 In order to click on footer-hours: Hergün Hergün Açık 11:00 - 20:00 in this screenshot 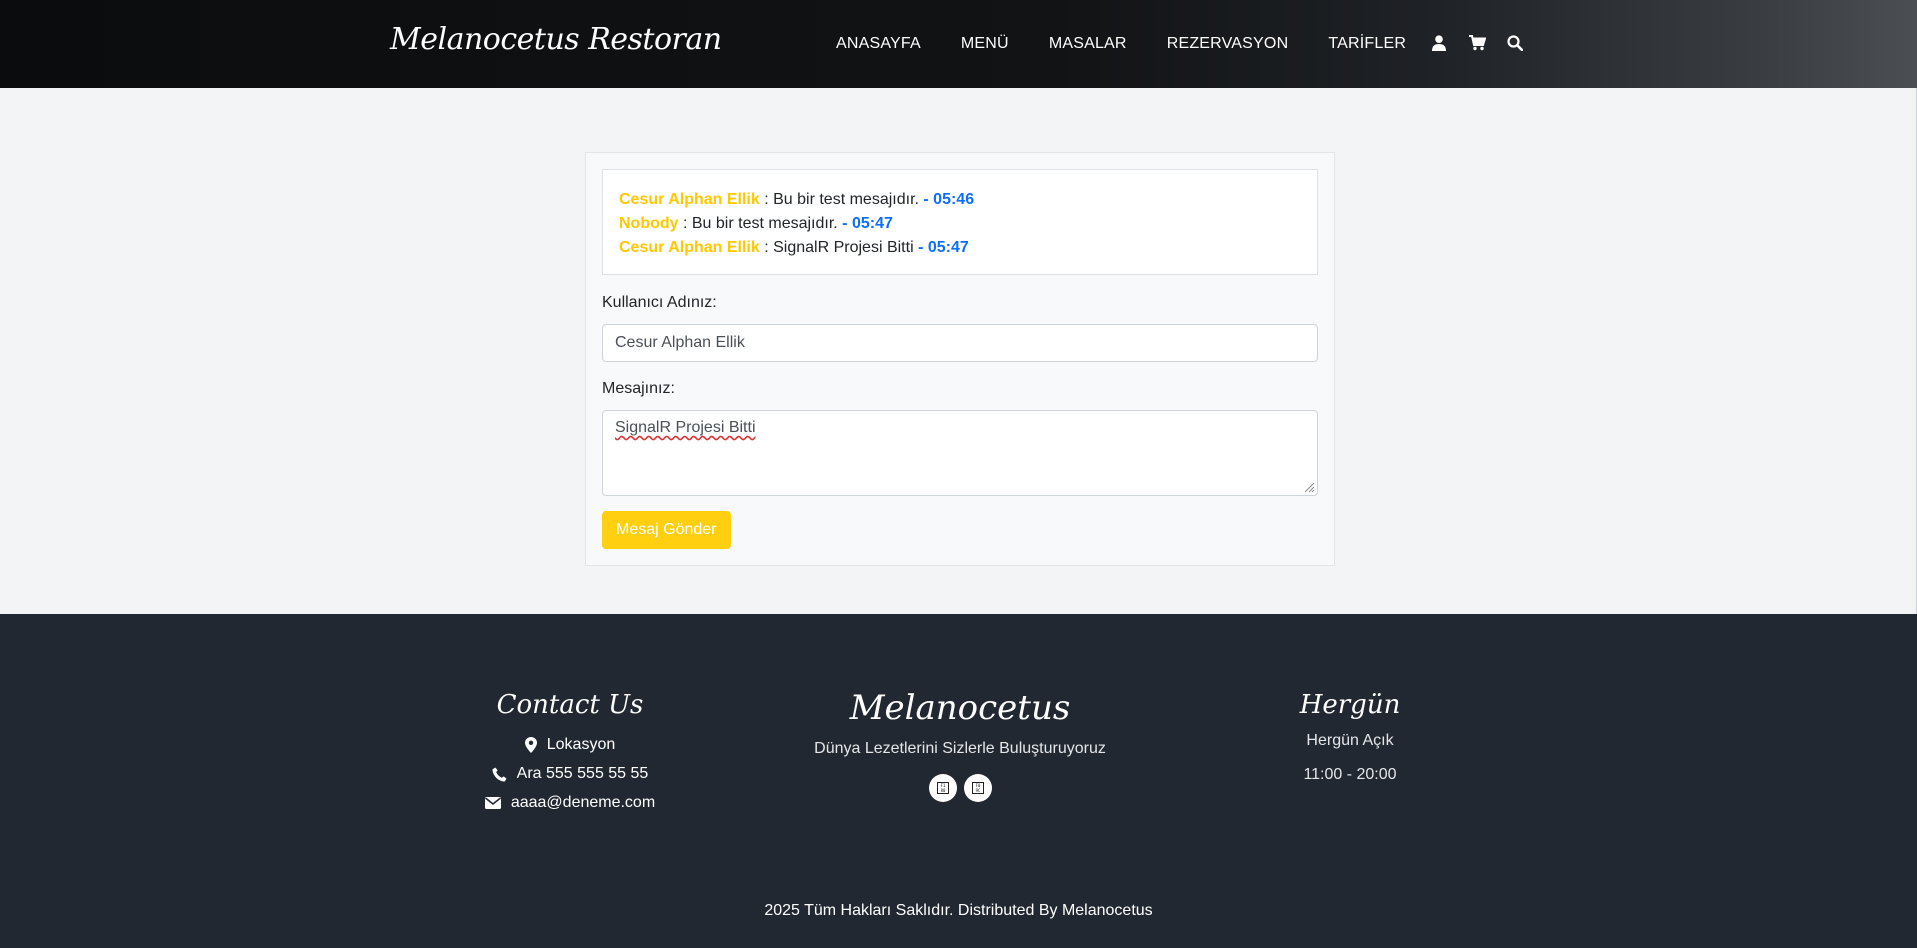, I will do `click(1350, 737)`.